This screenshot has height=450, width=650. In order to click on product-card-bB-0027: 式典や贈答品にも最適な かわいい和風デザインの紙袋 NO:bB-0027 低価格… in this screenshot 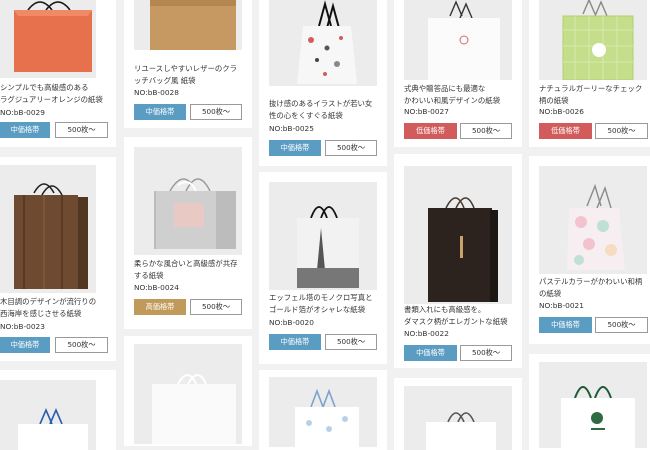, I will do `click(458, 73)`.